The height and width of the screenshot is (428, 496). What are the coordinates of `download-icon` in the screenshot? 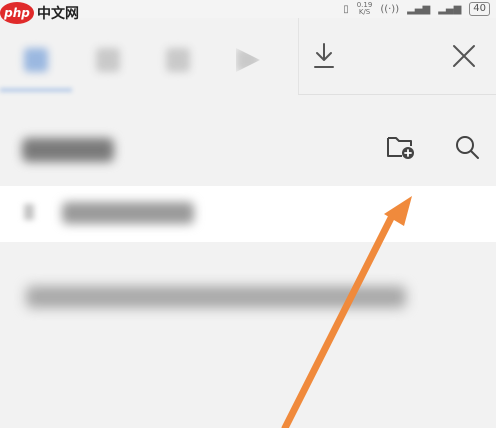 It's located at (324, 55).